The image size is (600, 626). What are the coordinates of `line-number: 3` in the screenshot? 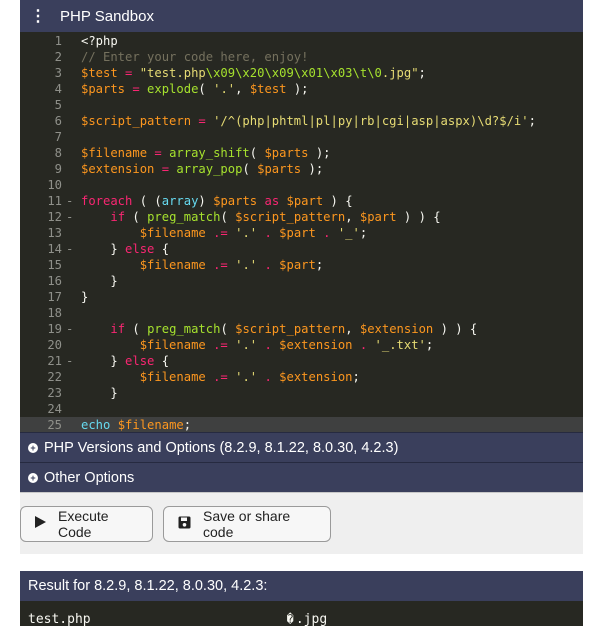 It's located at (58, 73).